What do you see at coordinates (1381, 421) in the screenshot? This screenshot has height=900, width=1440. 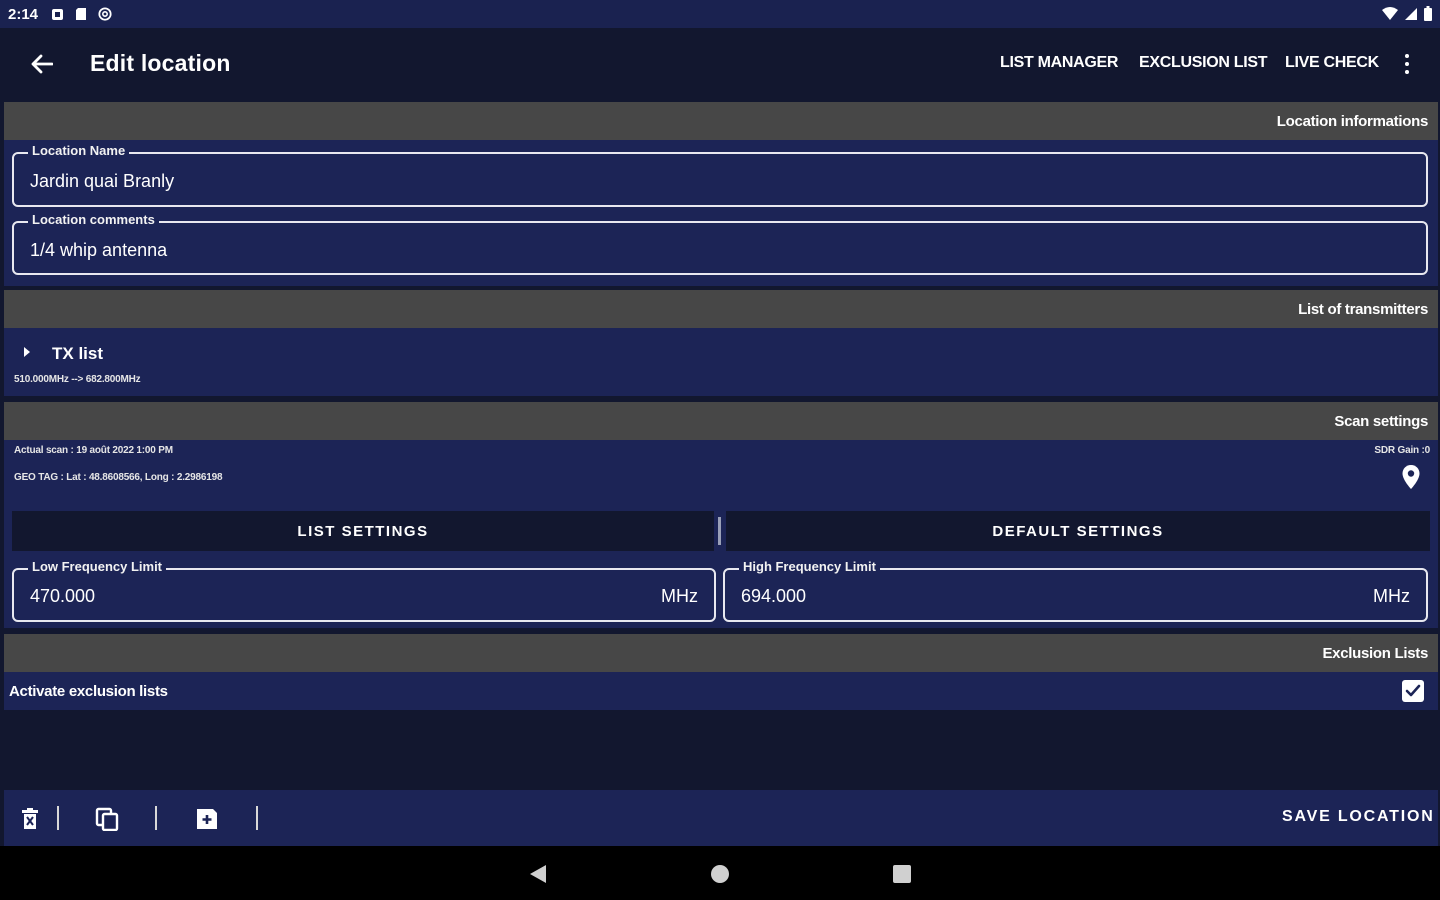 I see `scan-section-title: Scan settings` at bounding box center [1381, 421].